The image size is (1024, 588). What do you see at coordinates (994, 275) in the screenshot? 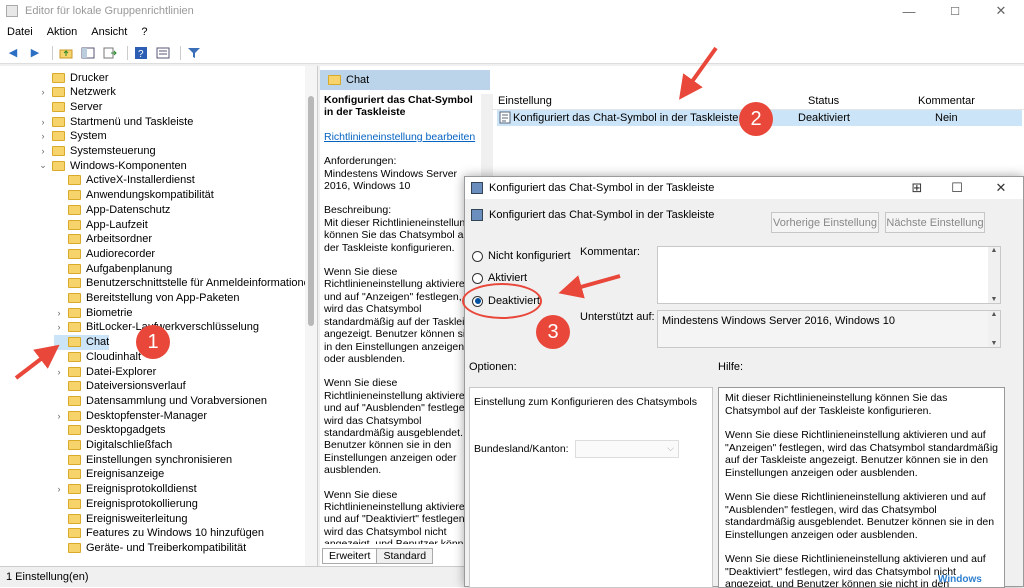
I see `comment-scrollbar: ▲ ▼` at bounding box center [994, 275].